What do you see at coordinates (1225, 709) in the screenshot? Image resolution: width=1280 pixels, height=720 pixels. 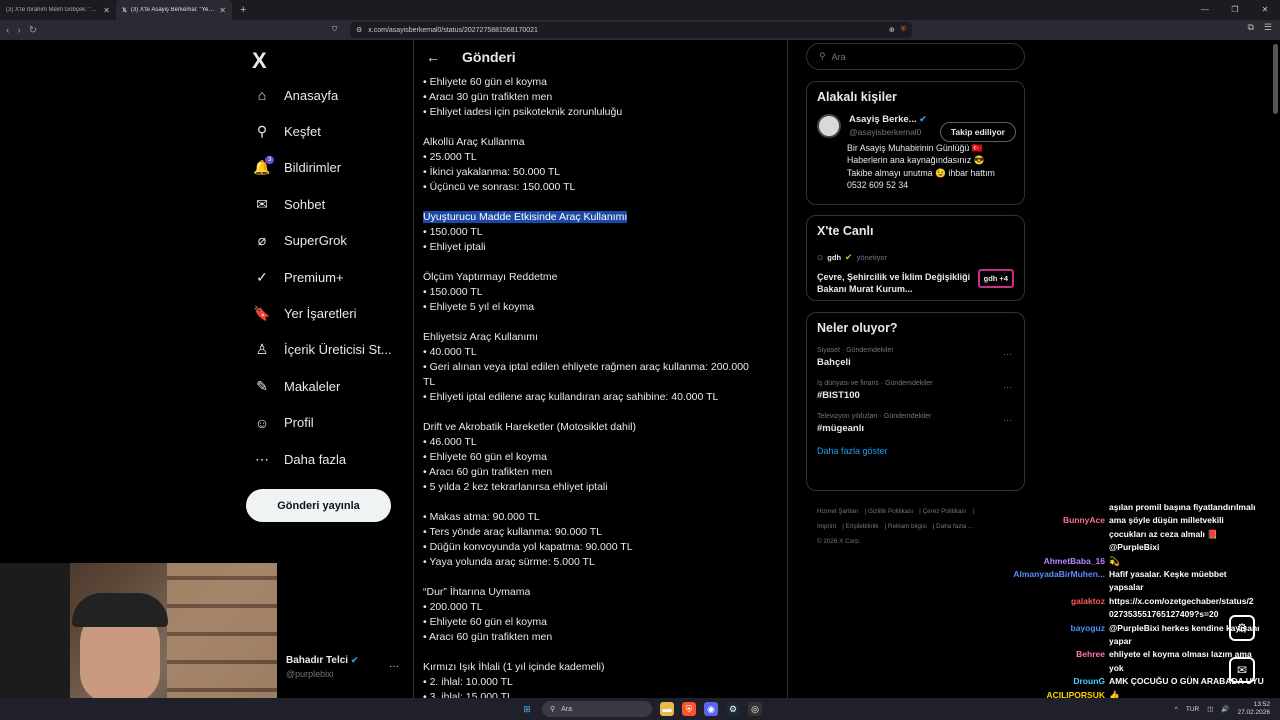 I see `volume-icon: 🔊` at bounding box center [1225, 709].